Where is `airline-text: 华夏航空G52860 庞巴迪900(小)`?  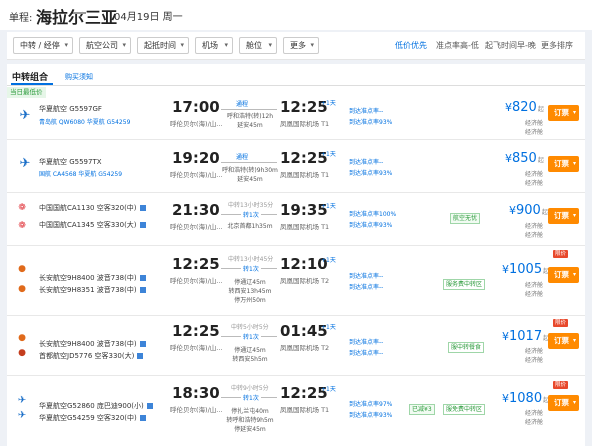
airline-text: 华夏航空G52860 庞巴迪900(小) is located at coordinates (91, 406).